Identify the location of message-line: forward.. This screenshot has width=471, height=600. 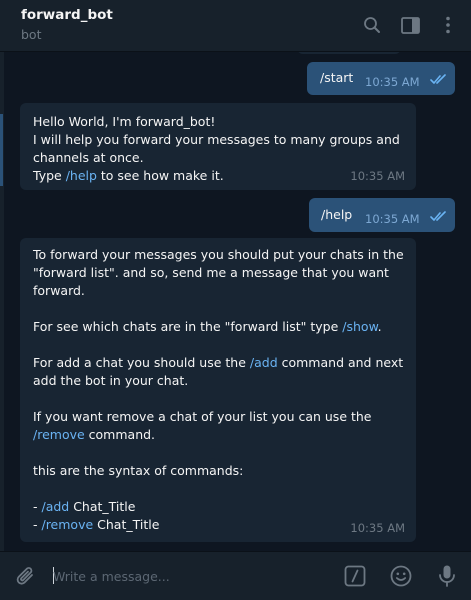
(59, 290).